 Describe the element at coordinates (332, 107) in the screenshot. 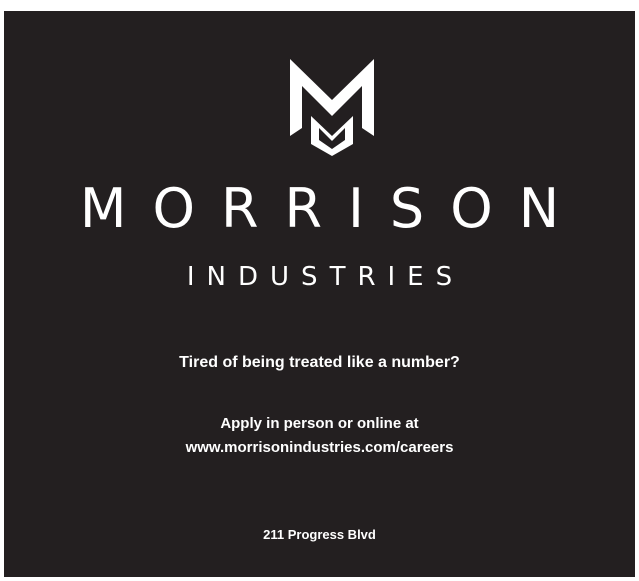

I see `morrison-logo-icon` at that location.